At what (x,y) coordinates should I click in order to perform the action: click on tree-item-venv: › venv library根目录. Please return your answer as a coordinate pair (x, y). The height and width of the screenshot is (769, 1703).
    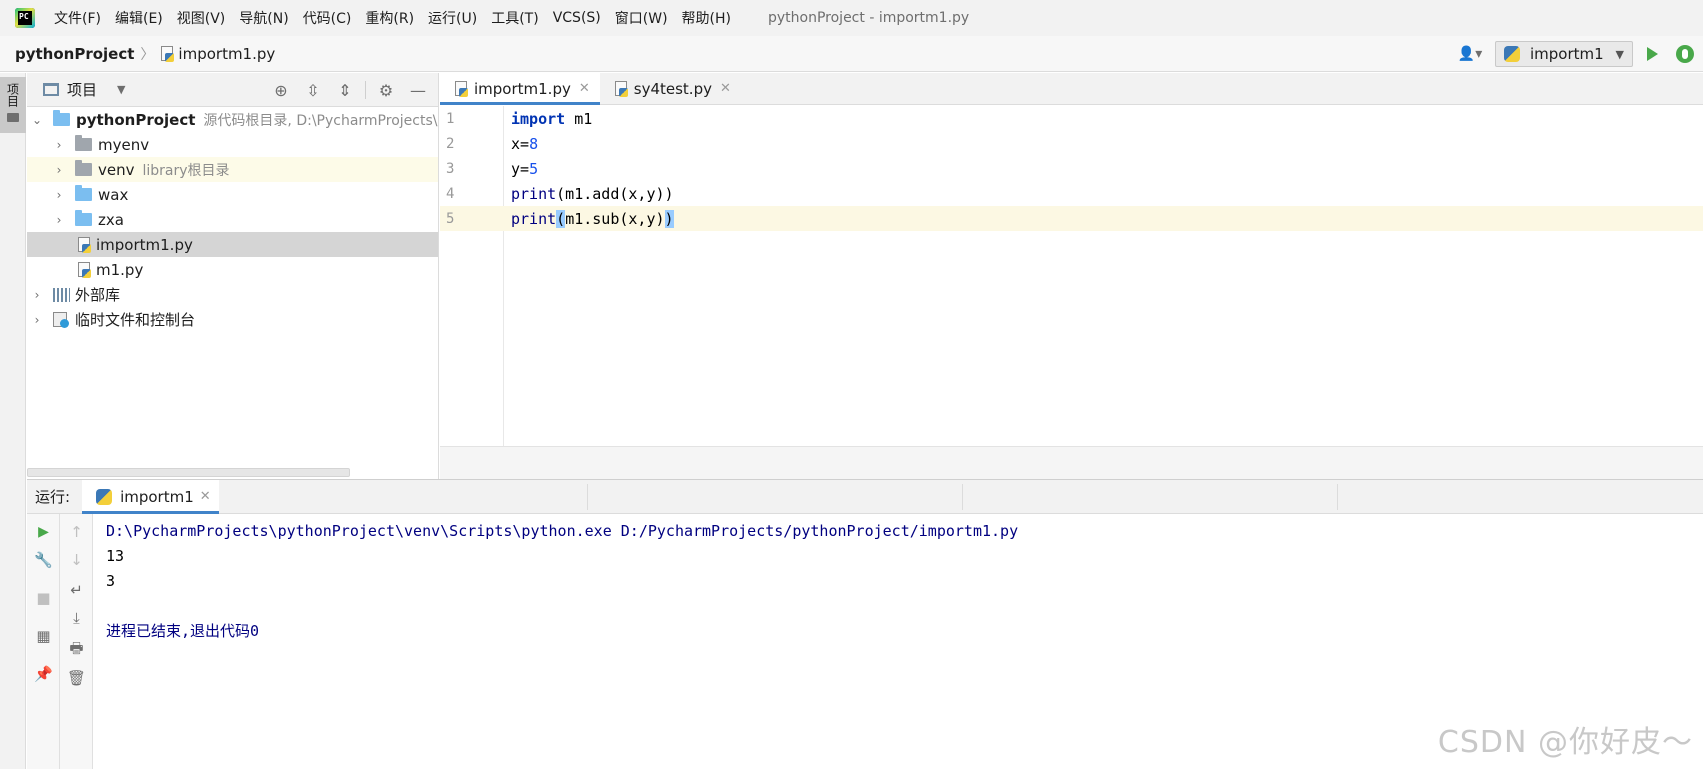
    Looking at the image, I should click on (232, 169).